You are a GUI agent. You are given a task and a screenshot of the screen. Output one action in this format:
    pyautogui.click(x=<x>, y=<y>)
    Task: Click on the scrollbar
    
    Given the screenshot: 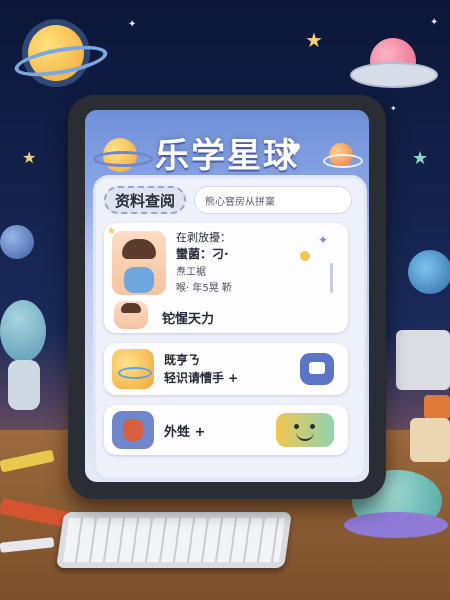 What is the action you would take?
    pyautogui.click(x=331, y=278)
    